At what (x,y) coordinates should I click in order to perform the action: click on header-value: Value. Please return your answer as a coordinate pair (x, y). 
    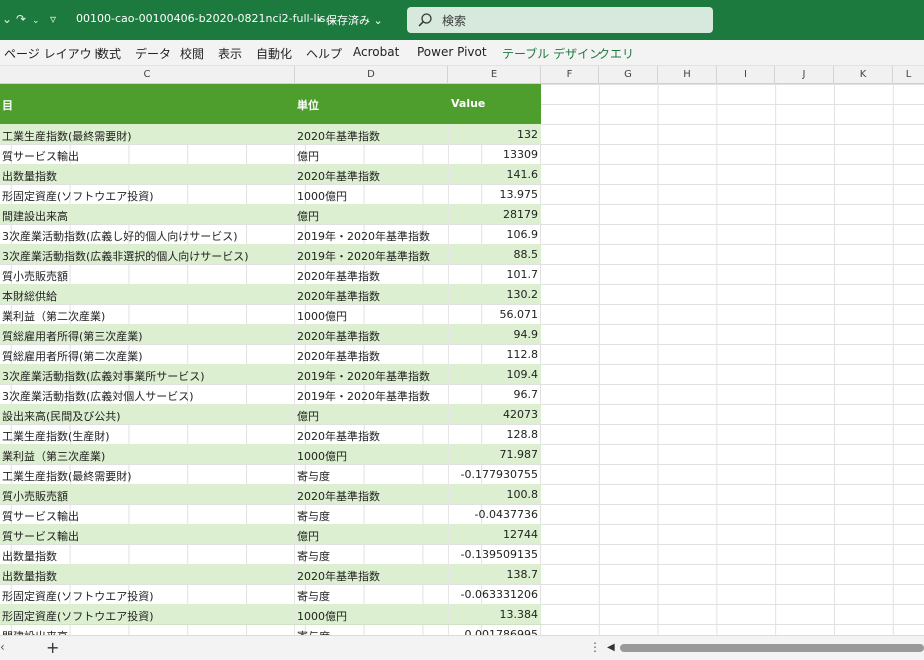
    Looking at the image, I should click on (468, 103).